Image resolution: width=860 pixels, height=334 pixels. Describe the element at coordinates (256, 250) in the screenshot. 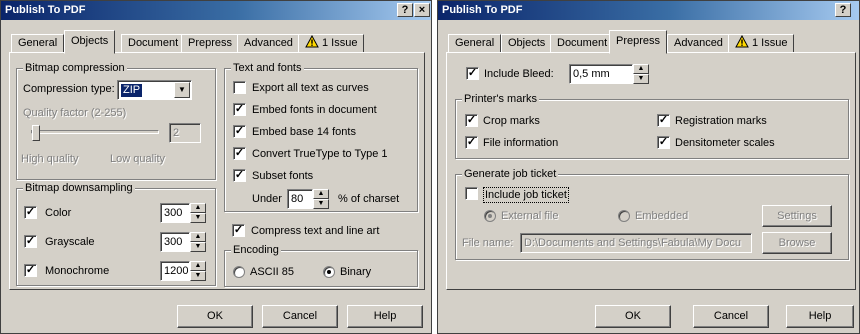

I see `group-title: Encoding` at that location.